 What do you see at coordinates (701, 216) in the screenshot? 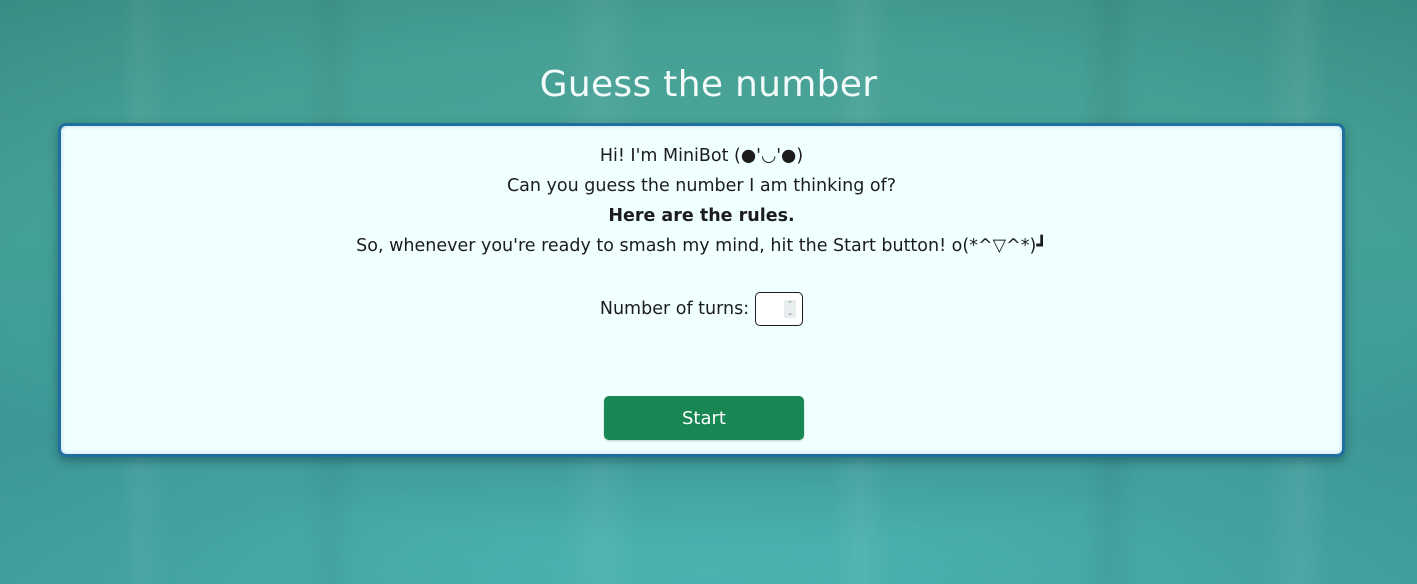
I see `rules-heading: Here are the rules.` at bounding box center [701, 216].